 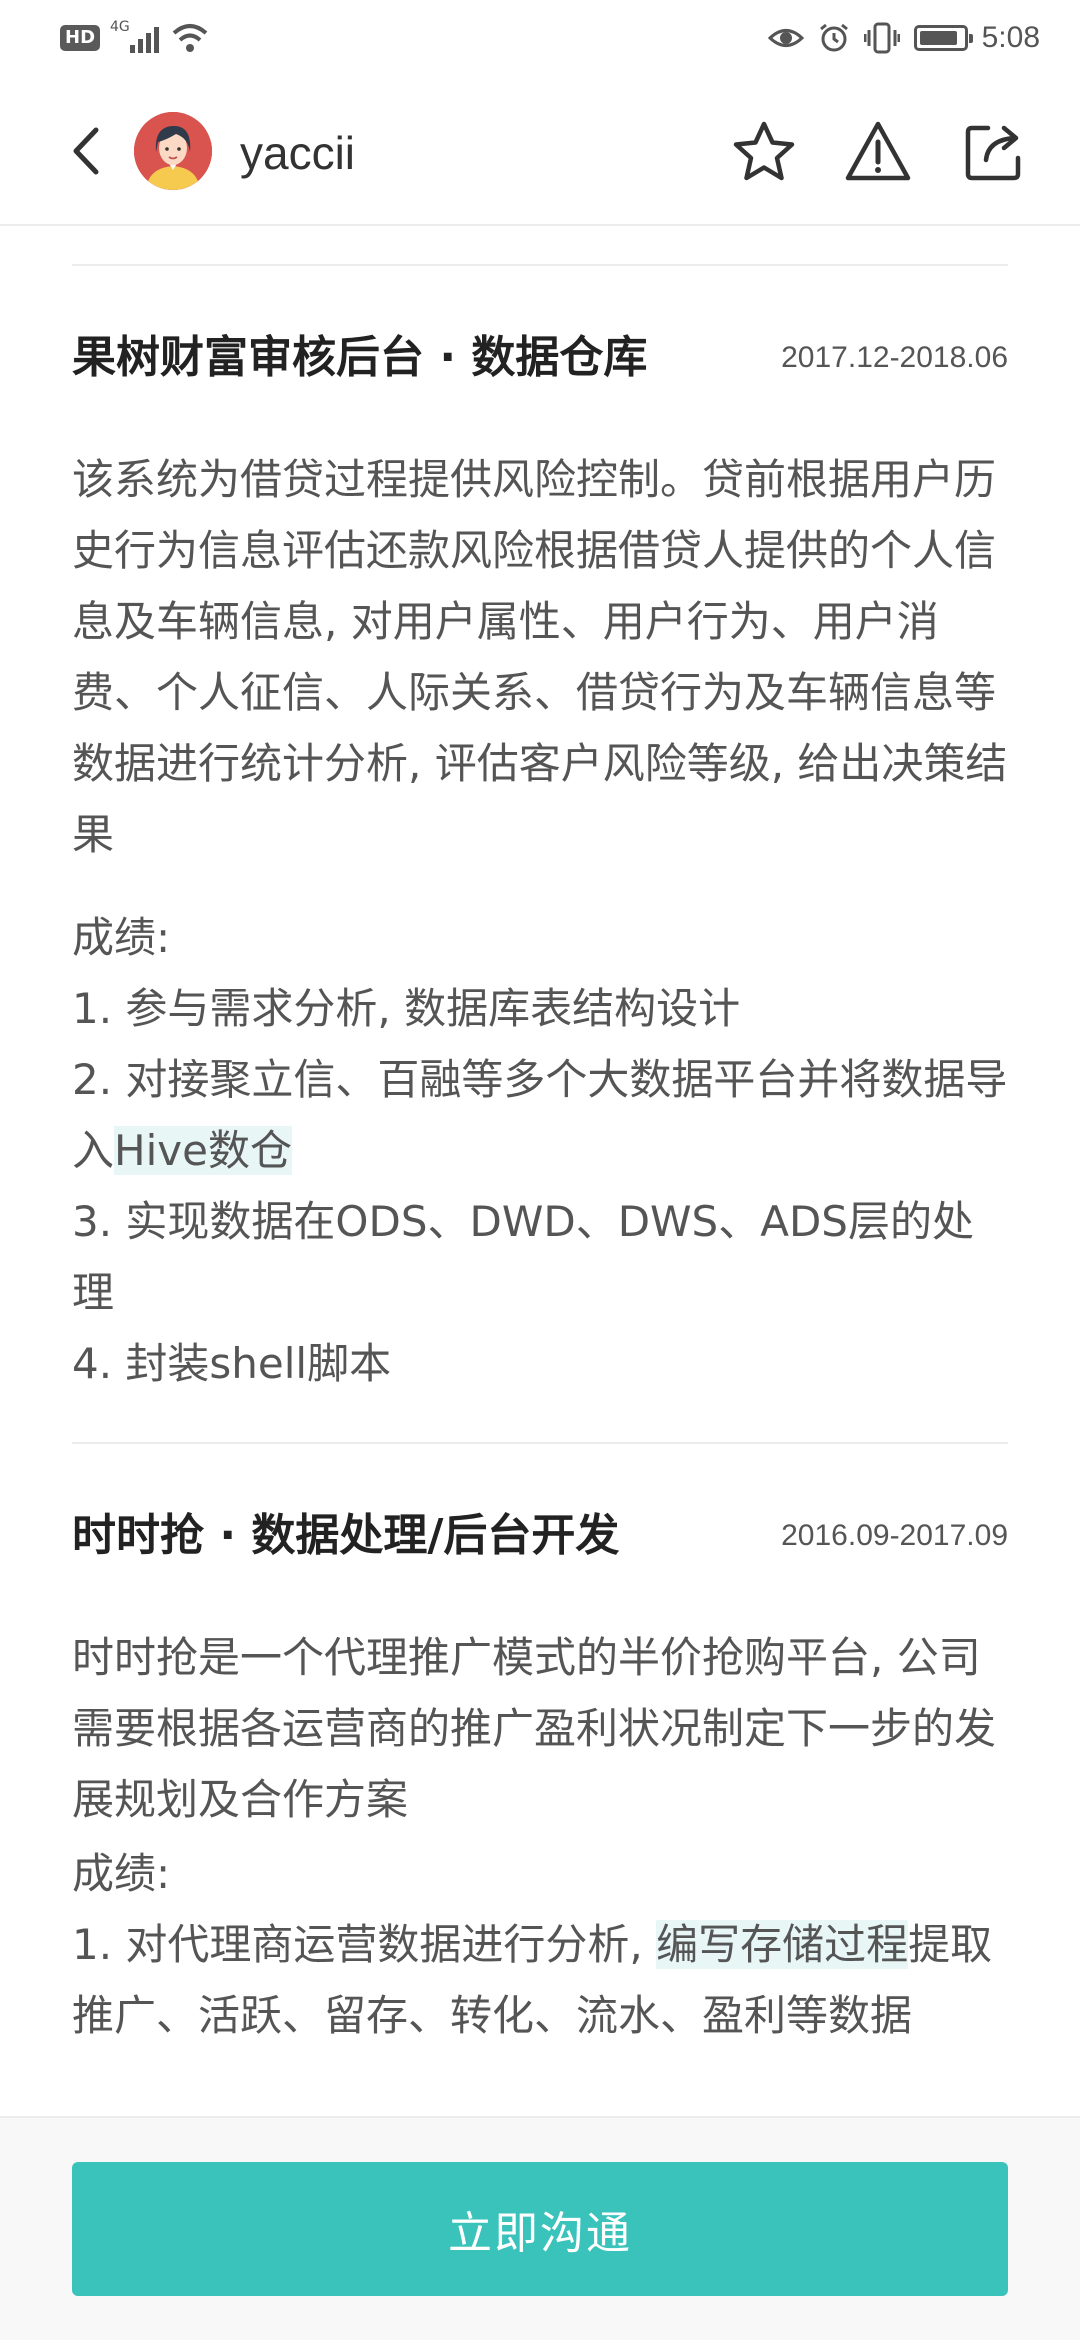 I want to click on avatar-image, so click(x=173, y=151).